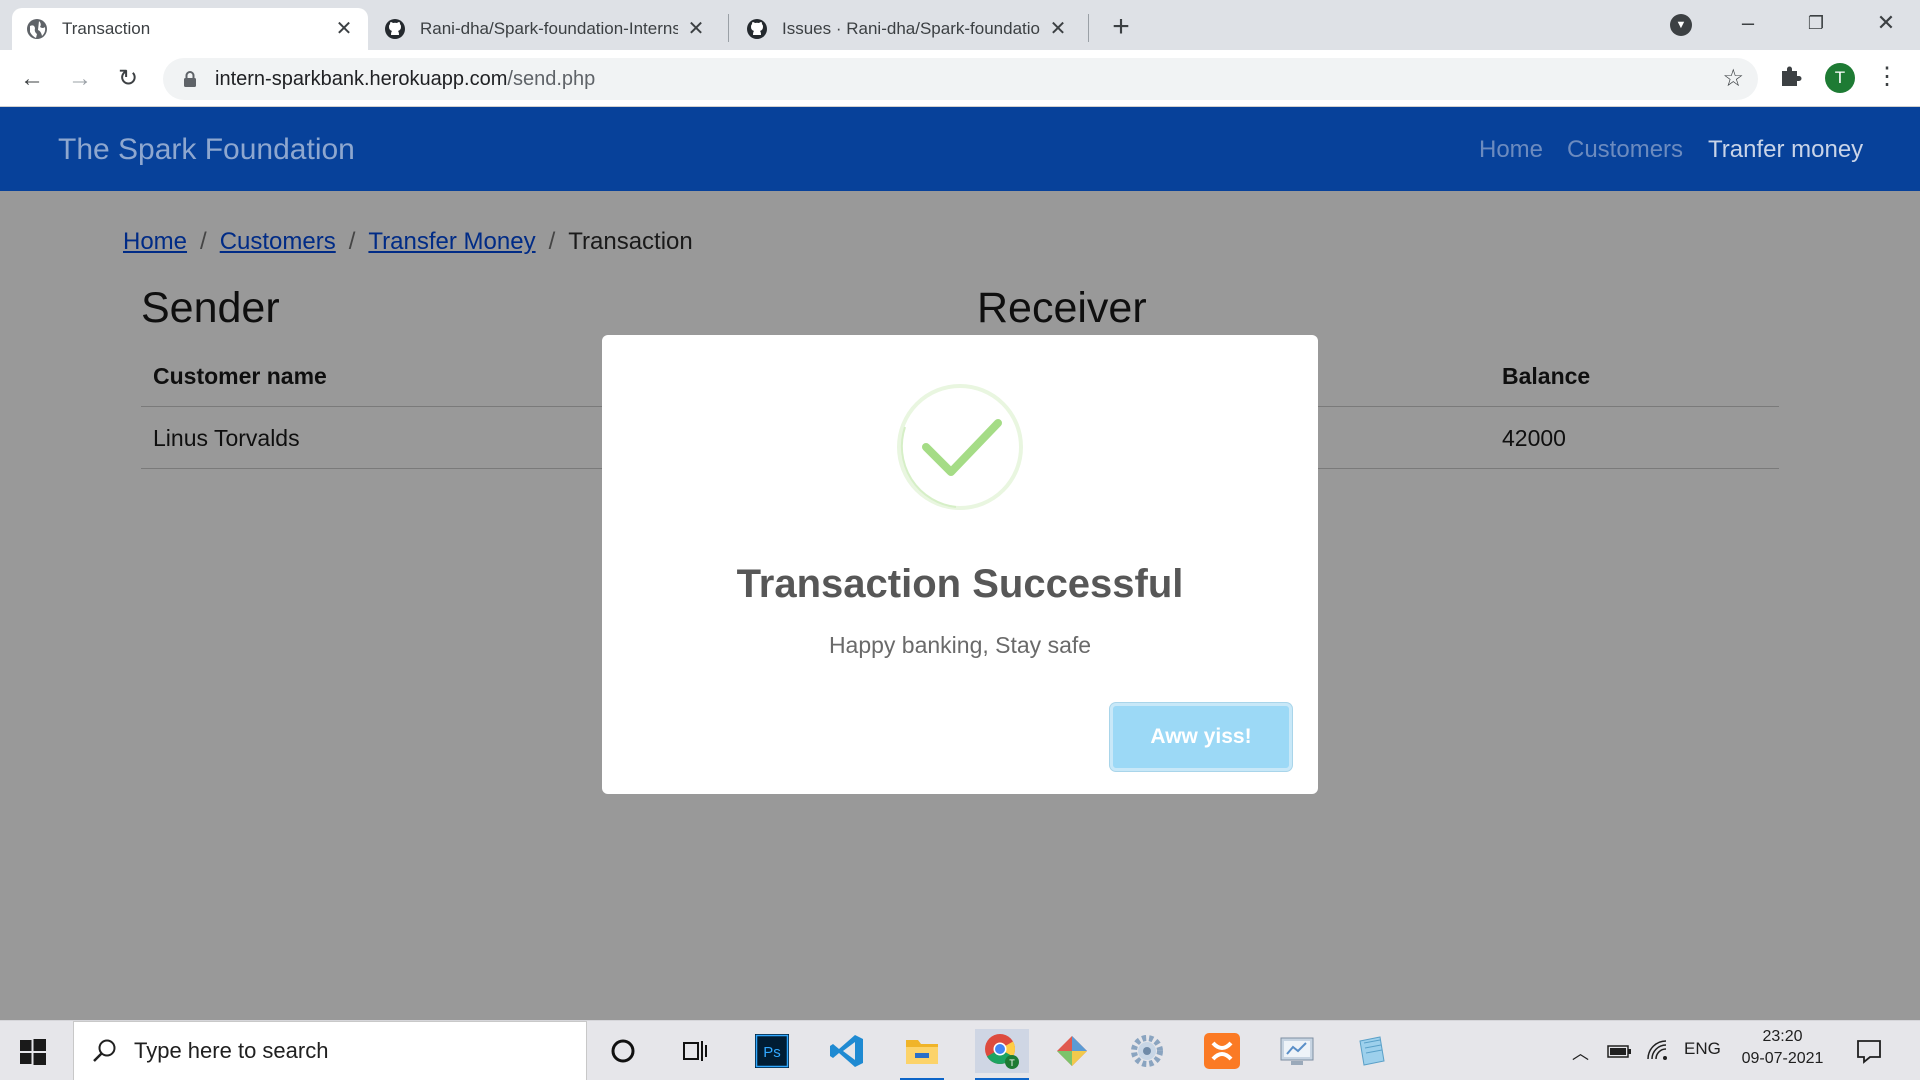 The height and width of the screenshot is (1080, 1920). What do you see at coordinates (1782, 1048) in the screenshot?
I see `system-clock: 23:20 09-07-2021` at bounding box center [1782, 1048].